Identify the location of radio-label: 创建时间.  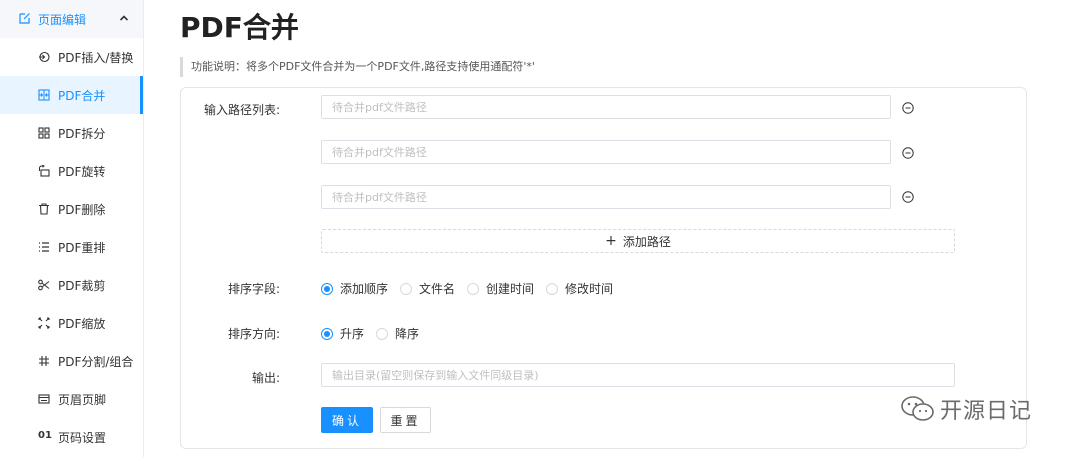
(510, 289).